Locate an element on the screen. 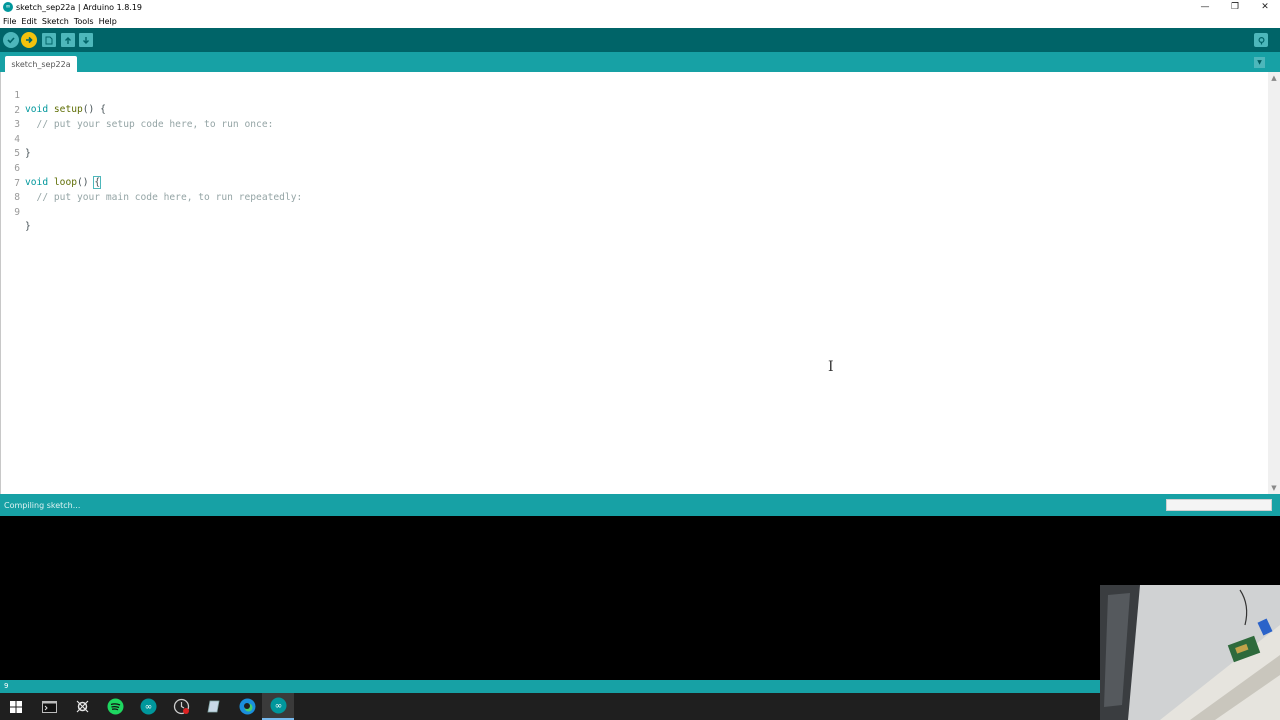  open-button is located at coordinates (68, 40).